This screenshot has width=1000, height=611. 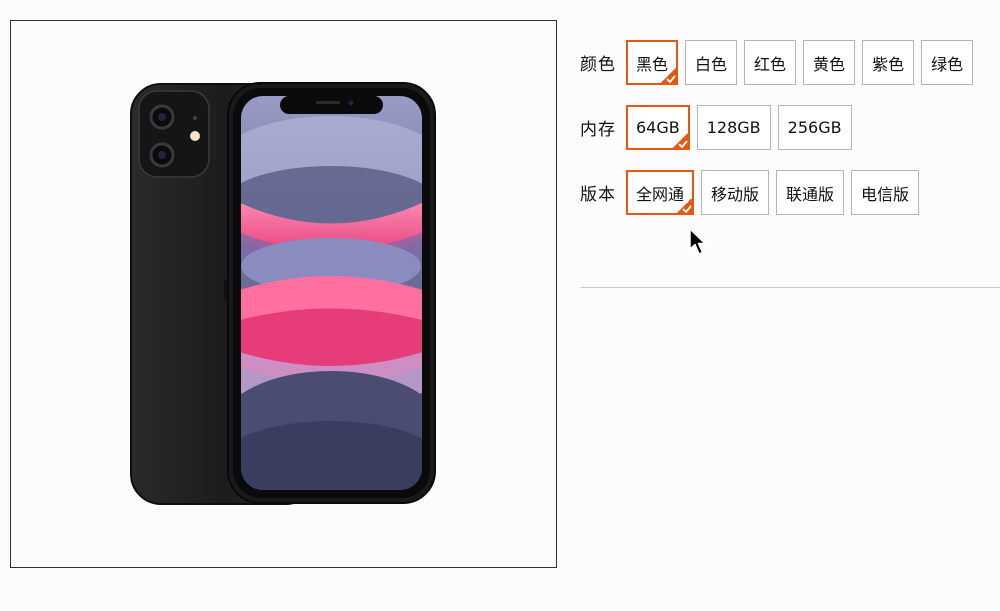 What do you see at coordinates (598, 195) in the screenshot?
I see `spec-label-version: 版本` at bounding box center [598, 195].